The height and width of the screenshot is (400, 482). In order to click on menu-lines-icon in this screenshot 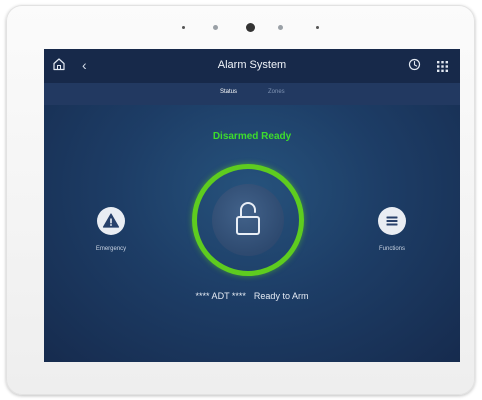, I will do `click(392, 221)`.